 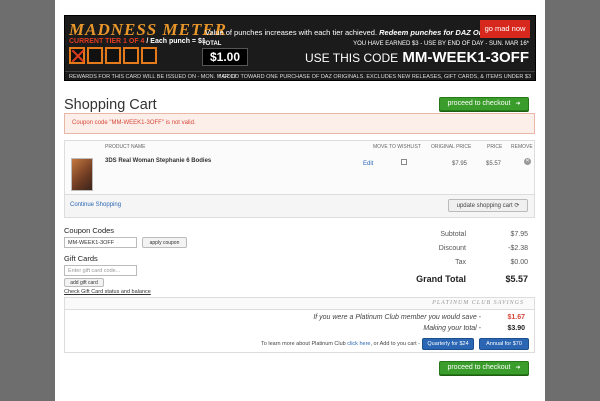 I want to click on product-name: 3DS Real Woman Stephanie 6 Bodies, so click(x=158, y=161).